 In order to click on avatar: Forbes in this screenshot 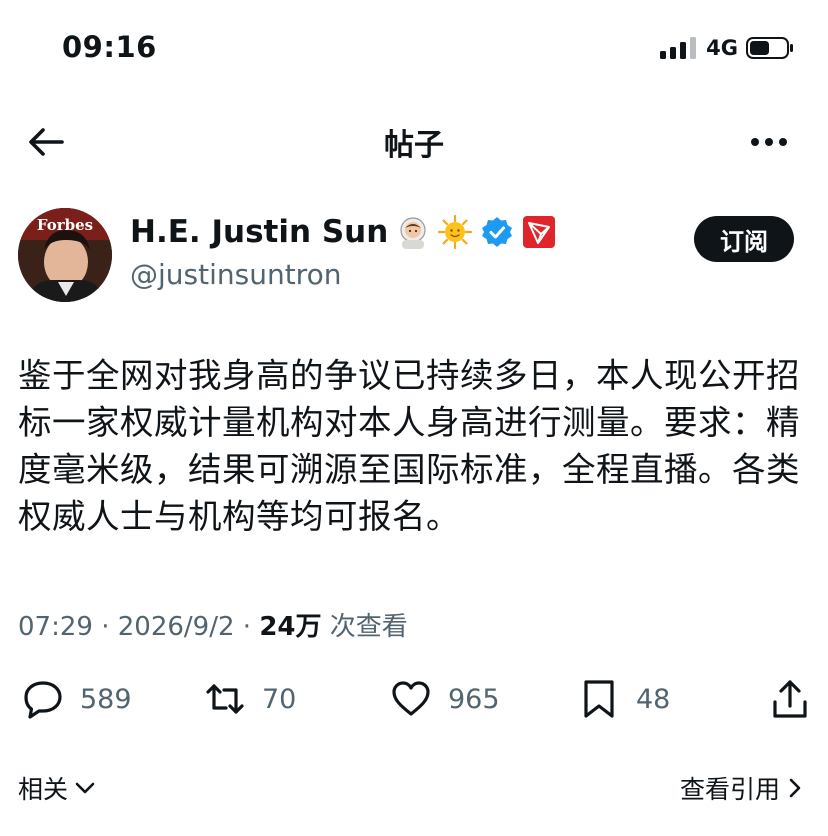, I will do `click(65, 255)`.